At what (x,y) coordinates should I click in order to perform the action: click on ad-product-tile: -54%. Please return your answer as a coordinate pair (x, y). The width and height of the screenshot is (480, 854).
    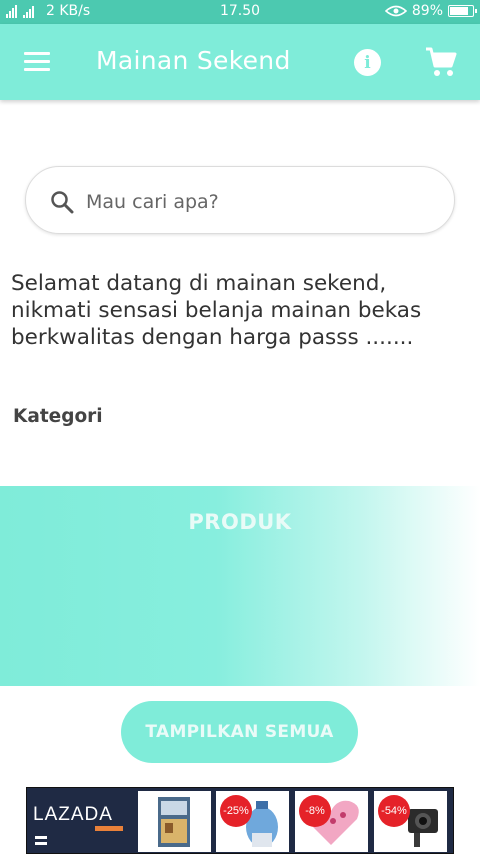
    Looking at the image, I should click on (410, 821).